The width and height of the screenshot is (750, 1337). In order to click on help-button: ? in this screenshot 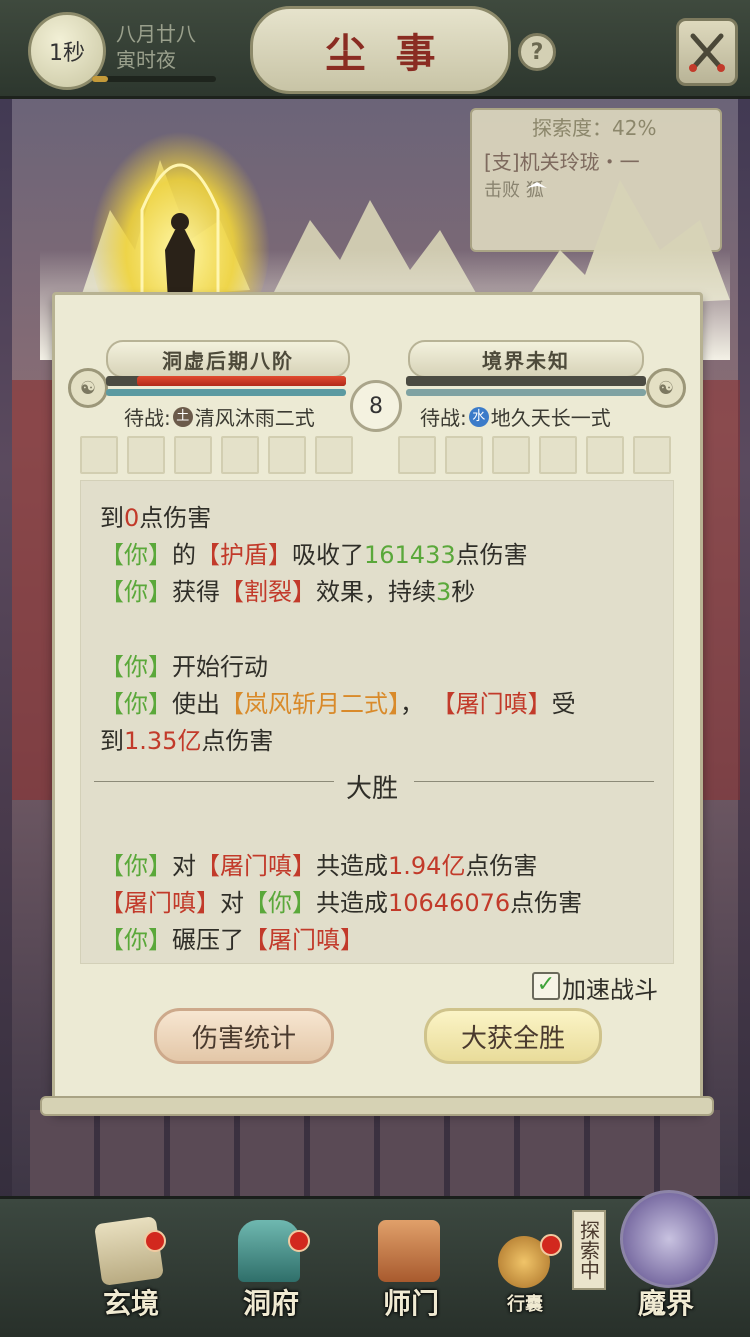, I will do `click(537, 52)`.